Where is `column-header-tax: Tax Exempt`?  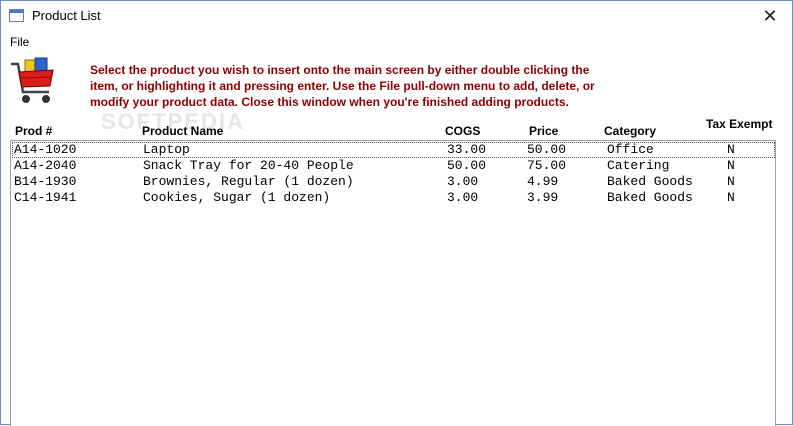 column-header-tax: Tax Exempt is located at coordinates (739, 124).